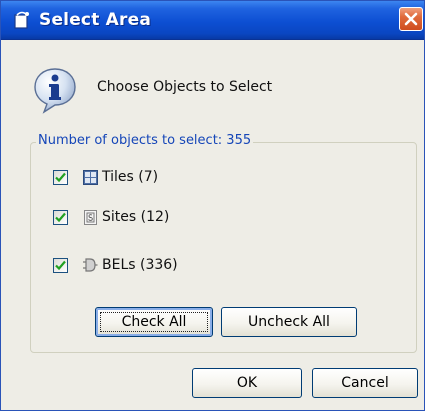  I want to click on info-icon, so click(55, 90).